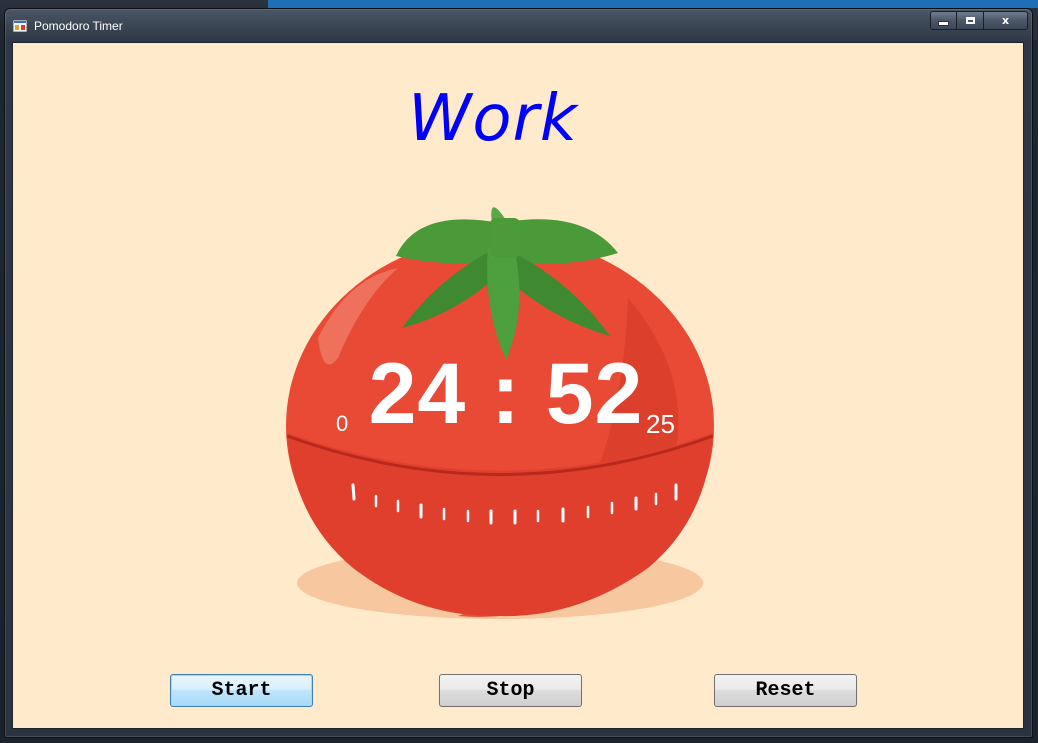 This screenshot has width=1038, height=743. What do you see at coordinates (653, 4) in the screenshot?
I see `background-window-strip` at bounding box center [653, 4].